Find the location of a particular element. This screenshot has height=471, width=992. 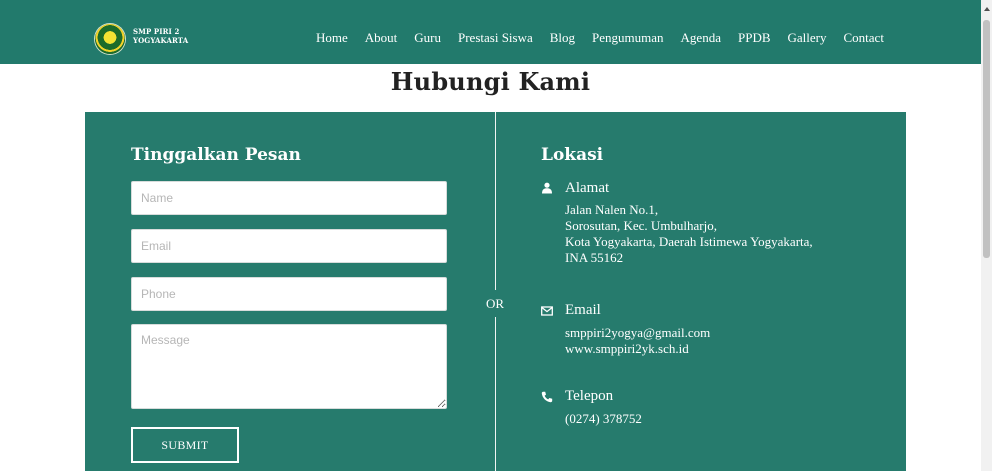

user-icon is located at coordinates (547, 188).